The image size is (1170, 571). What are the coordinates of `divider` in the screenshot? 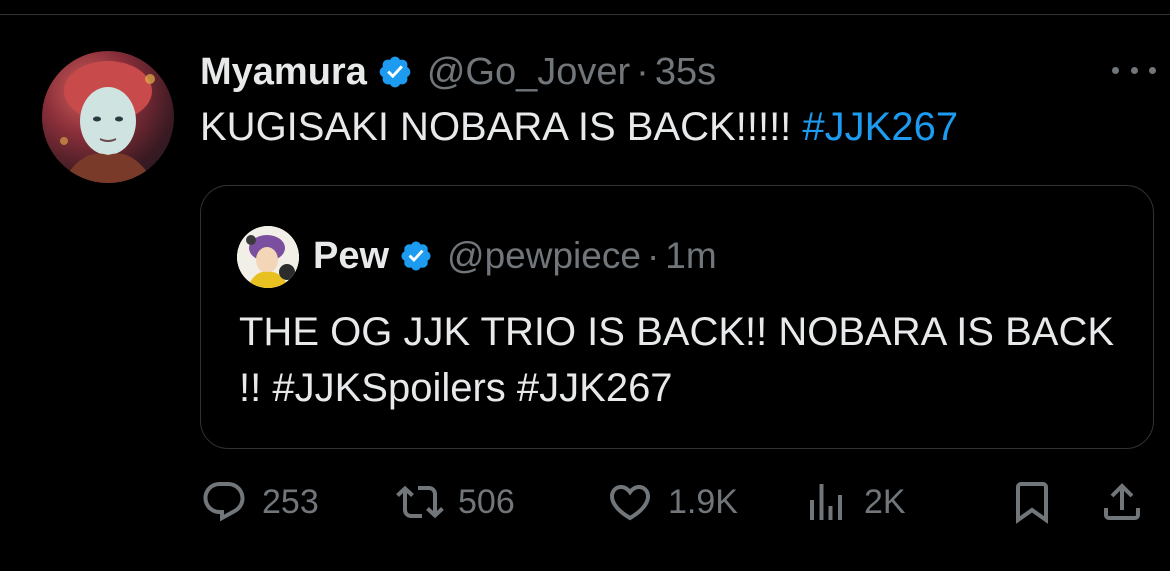 It's located at (585, 14).